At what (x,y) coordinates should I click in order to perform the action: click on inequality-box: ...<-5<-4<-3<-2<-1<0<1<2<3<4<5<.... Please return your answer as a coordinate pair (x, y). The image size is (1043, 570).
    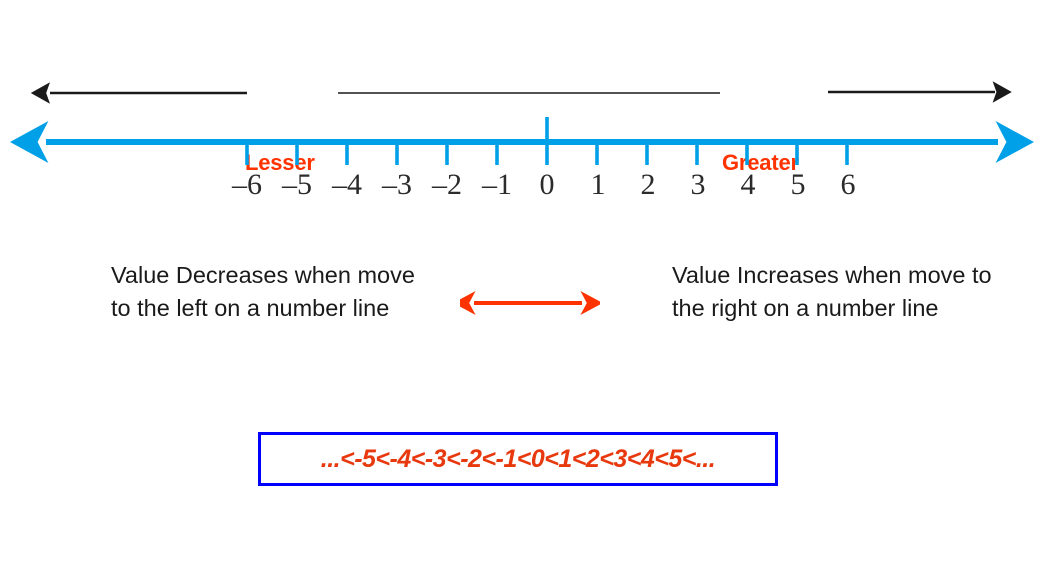
    Looking at the image, I should click on (518, 459).